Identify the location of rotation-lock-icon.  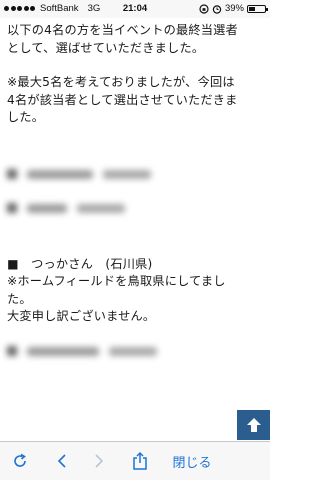
(204, 8).